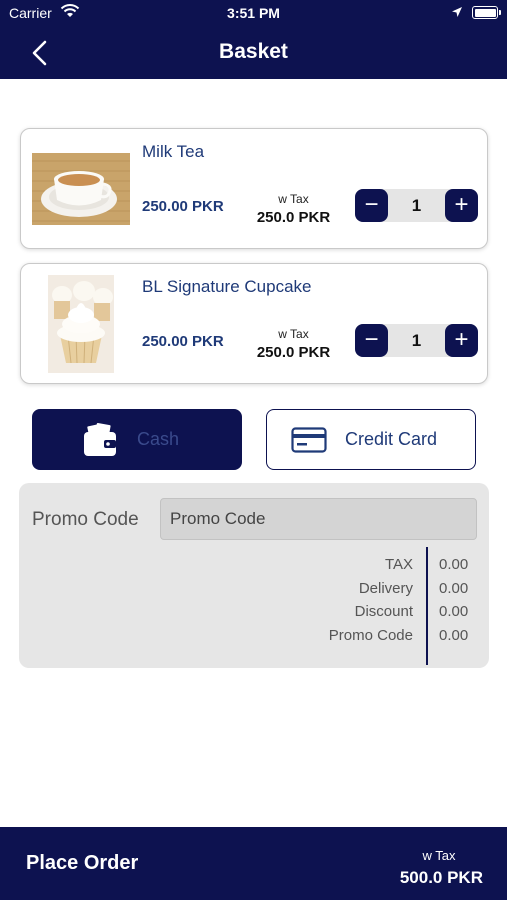 Image resolution: width=507 pixels, height=900 pixels. Describe the element at coordinates (253, 51) in the screenshot. I see `page-title: Basket` at that location.